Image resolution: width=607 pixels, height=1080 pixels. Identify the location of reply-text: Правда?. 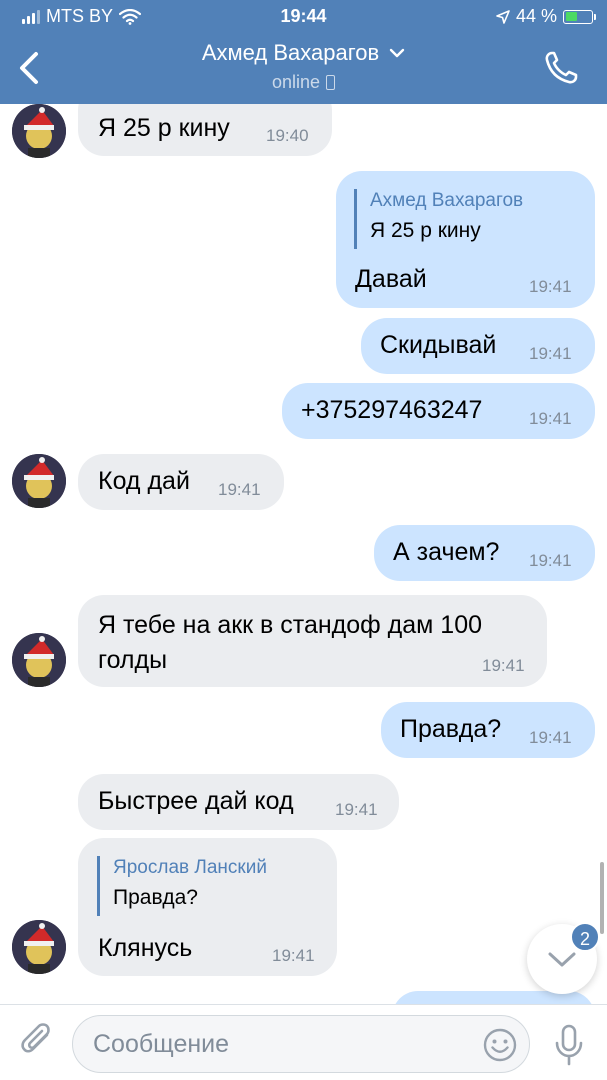
(155, 897).